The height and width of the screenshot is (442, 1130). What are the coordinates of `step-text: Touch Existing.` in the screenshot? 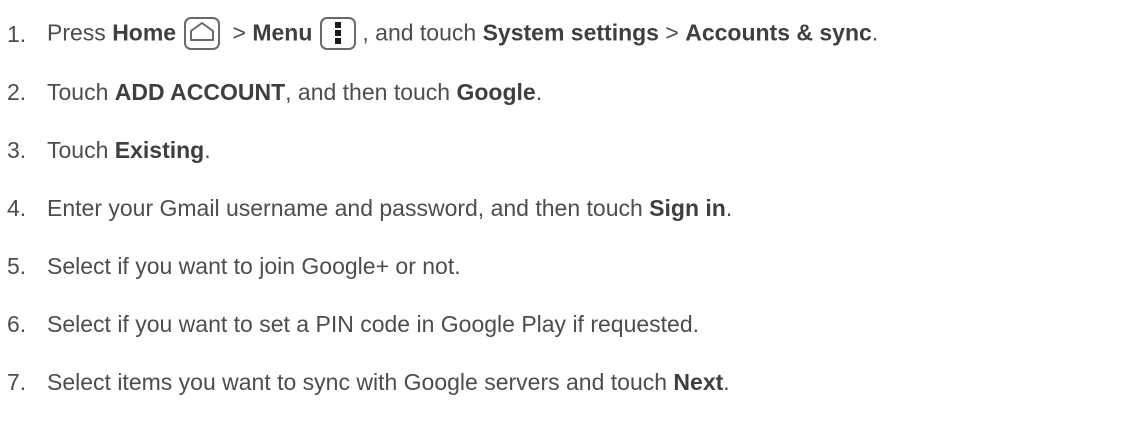 It's located at (129, 150).